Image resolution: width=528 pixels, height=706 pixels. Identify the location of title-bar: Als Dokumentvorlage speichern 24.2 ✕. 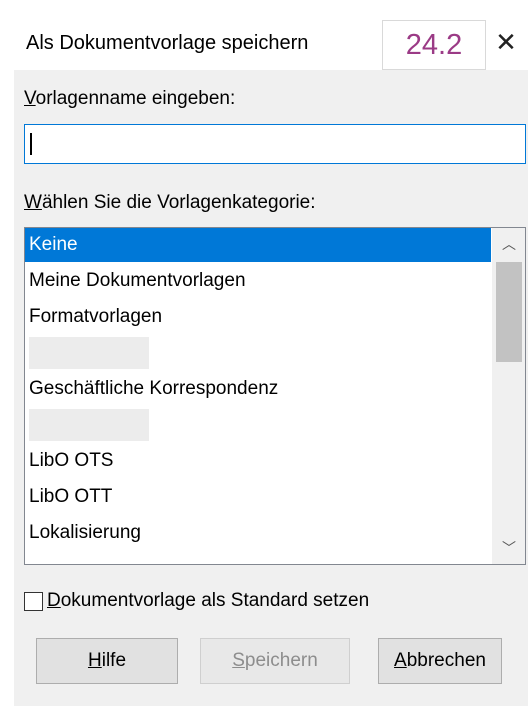
(264, 35).